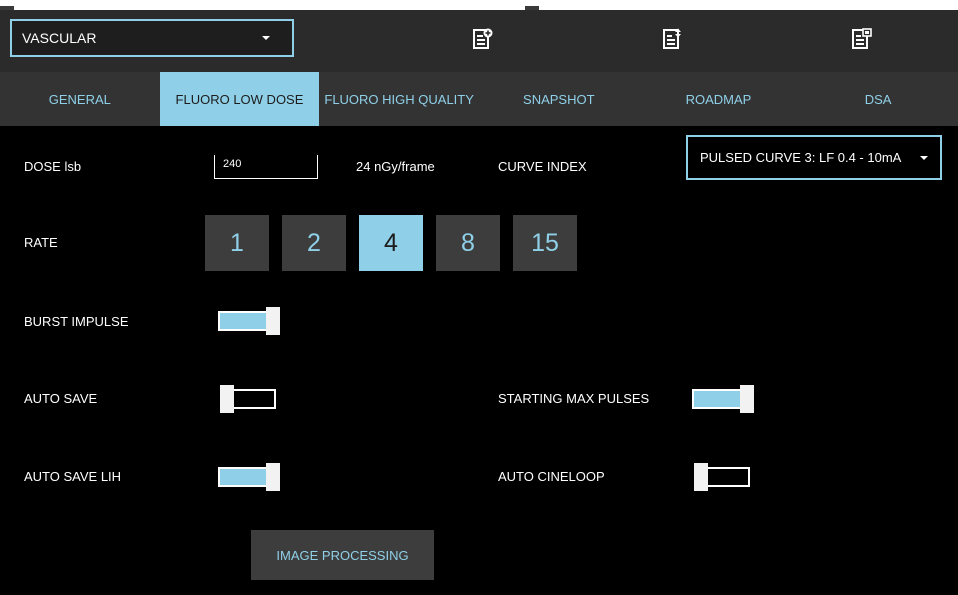 The width and height of the screenshot is (958, 595). What do you see at coordinates (251, 399) in the screenshot?
I see `auto-save-toggle` at bounding box center [251, 399].